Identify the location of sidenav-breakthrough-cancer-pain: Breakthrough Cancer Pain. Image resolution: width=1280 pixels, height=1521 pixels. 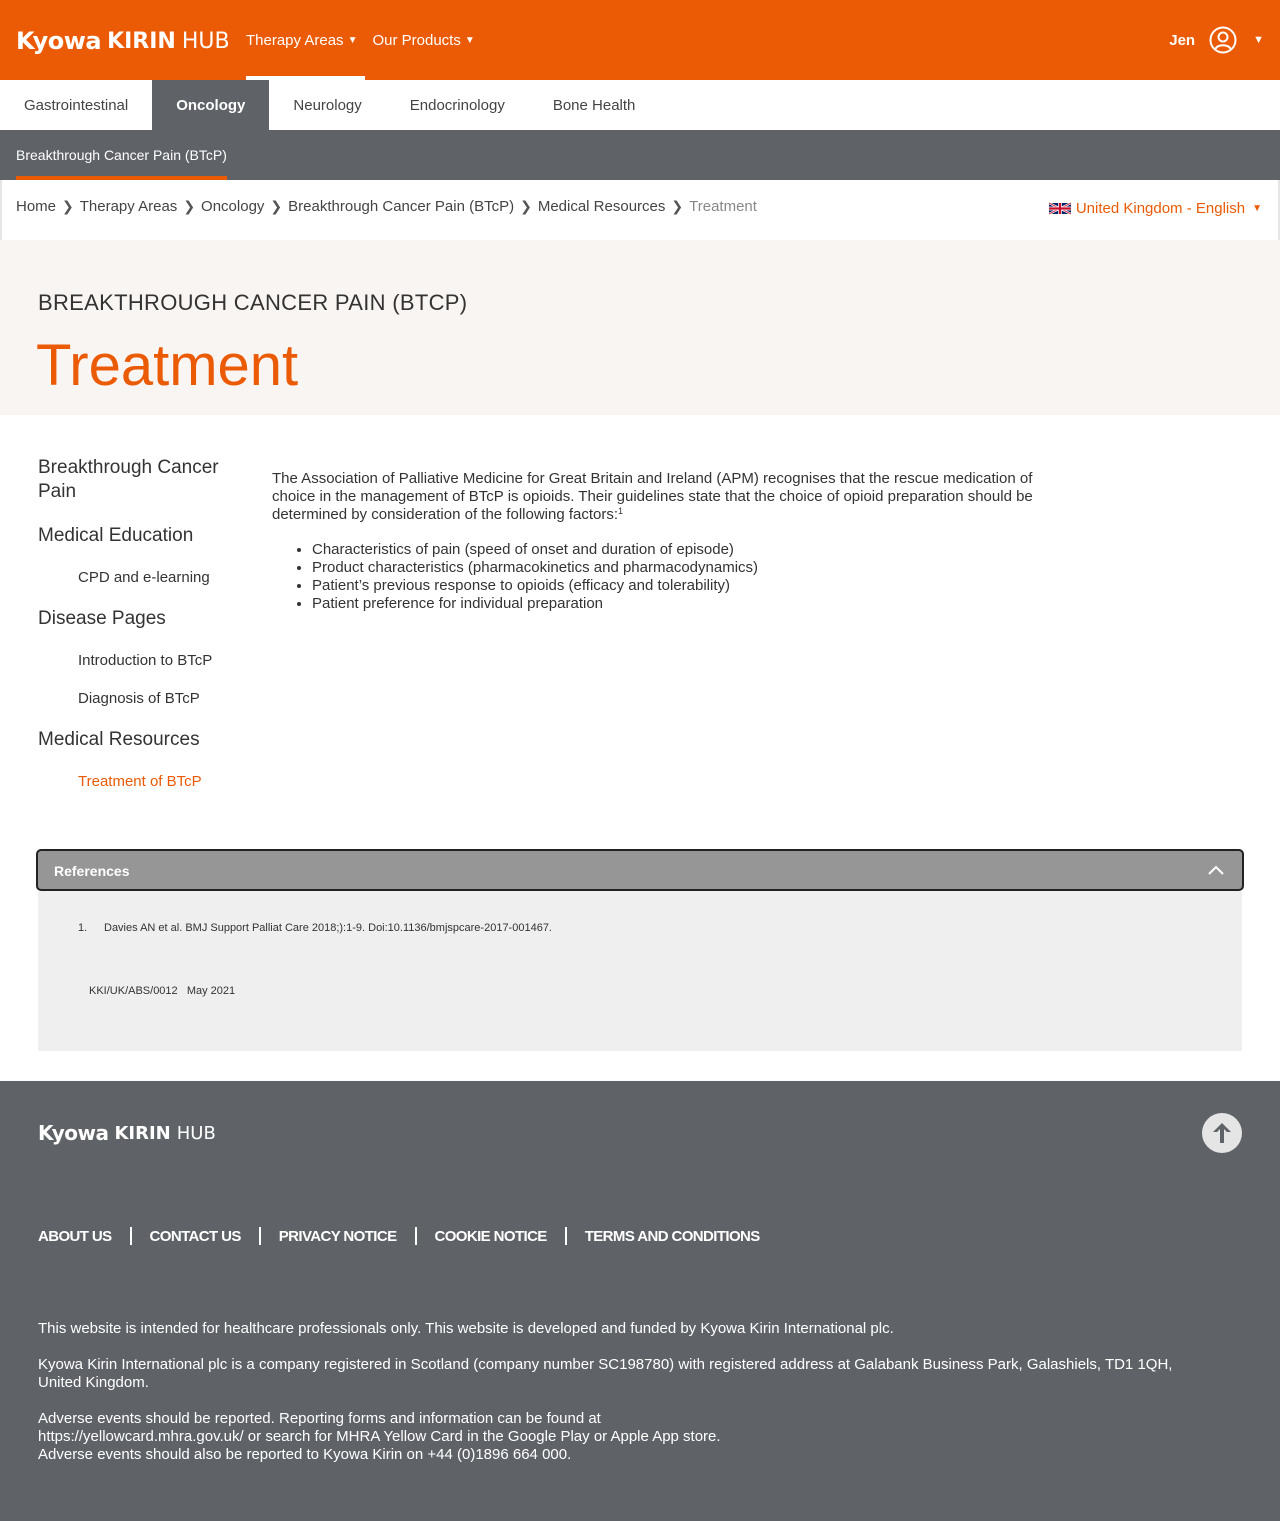
(138, 480).